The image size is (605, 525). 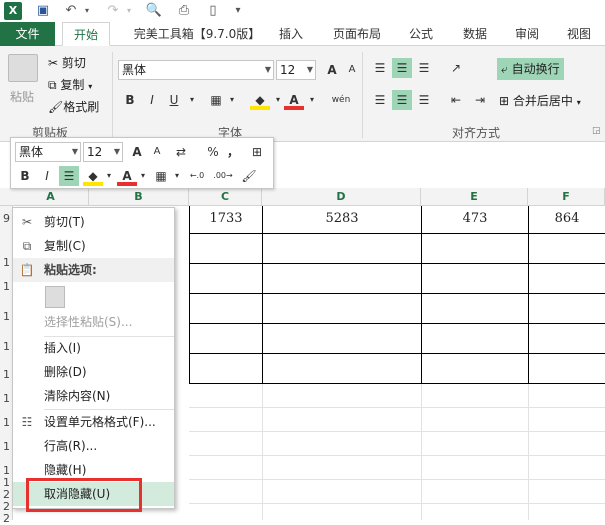 I want to click on tab-file: 文件, so click(x=27, y=34).